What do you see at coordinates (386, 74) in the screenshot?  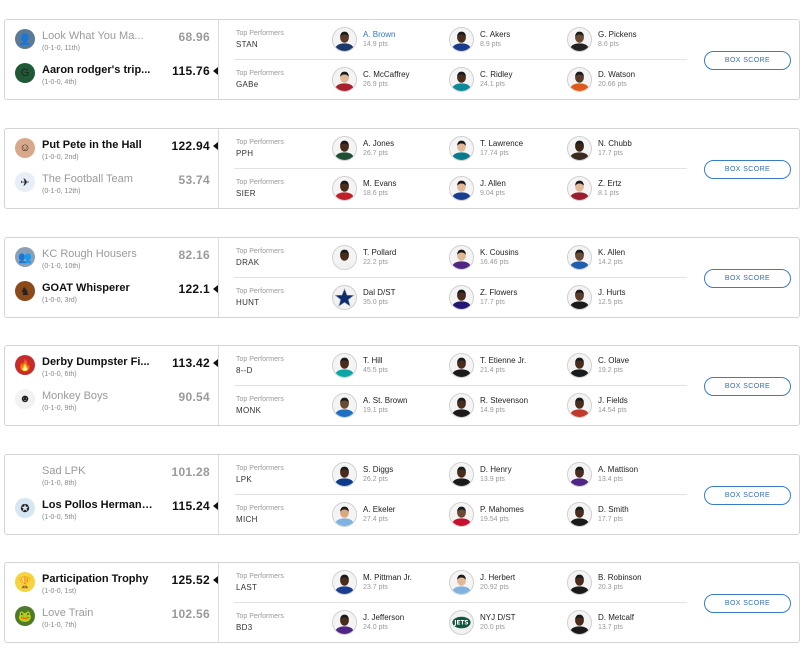 I see `player-name: C. McCaffrey` at bounding box center [386, 74].